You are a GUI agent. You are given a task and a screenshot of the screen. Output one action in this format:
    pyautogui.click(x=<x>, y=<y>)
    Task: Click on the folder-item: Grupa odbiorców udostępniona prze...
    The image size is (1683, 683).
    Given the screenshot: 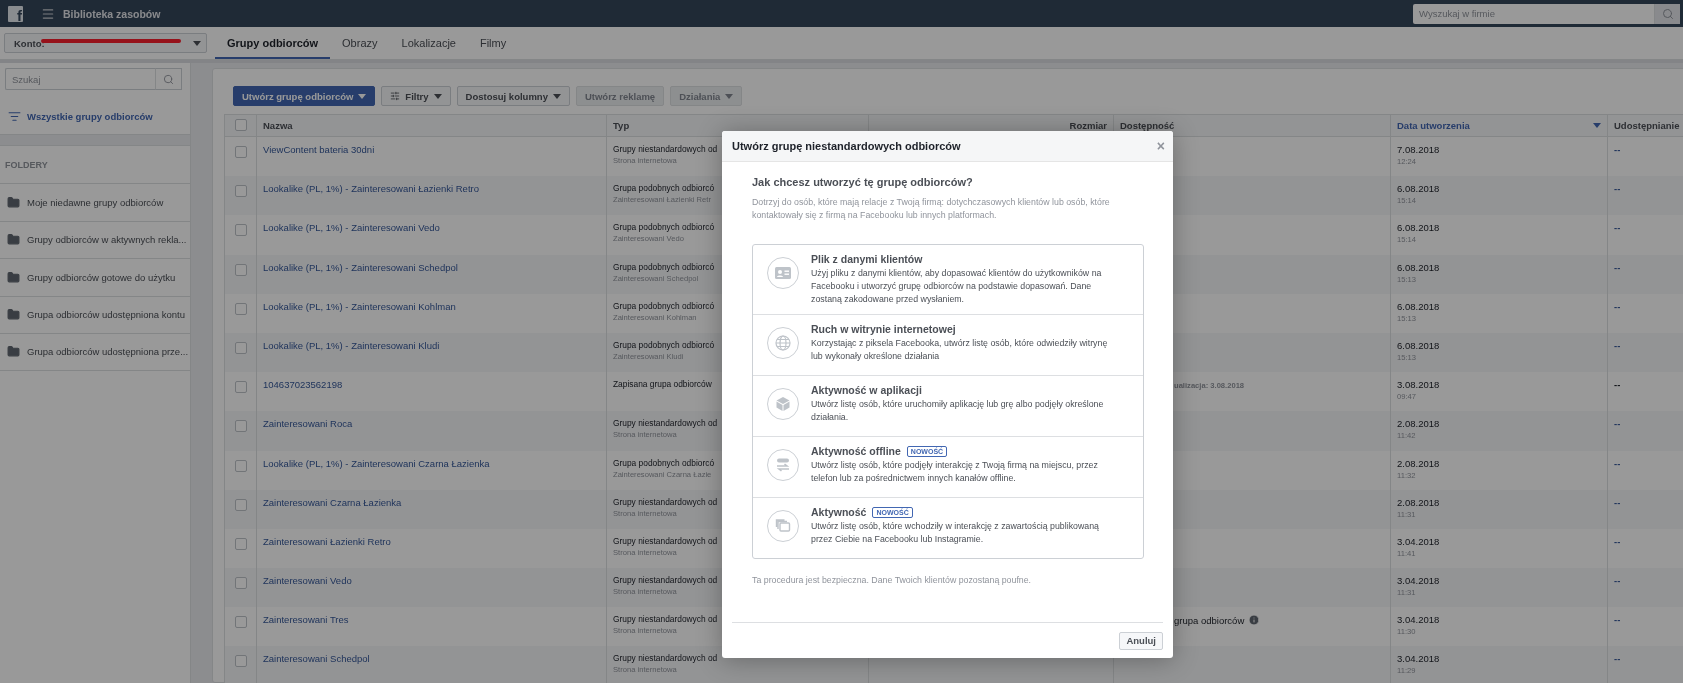 What is the action you would take?
    pyautogui.click(x=95, y=352)
    